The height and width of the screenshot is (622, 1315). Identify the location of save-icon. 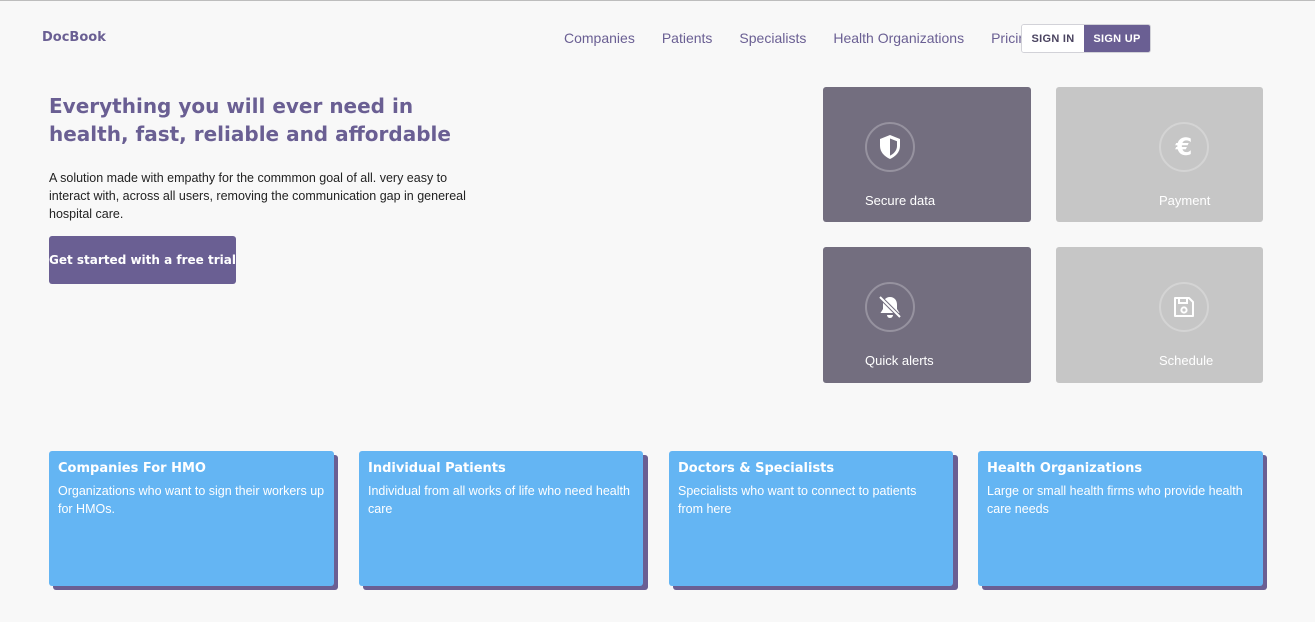
(1184, 307).